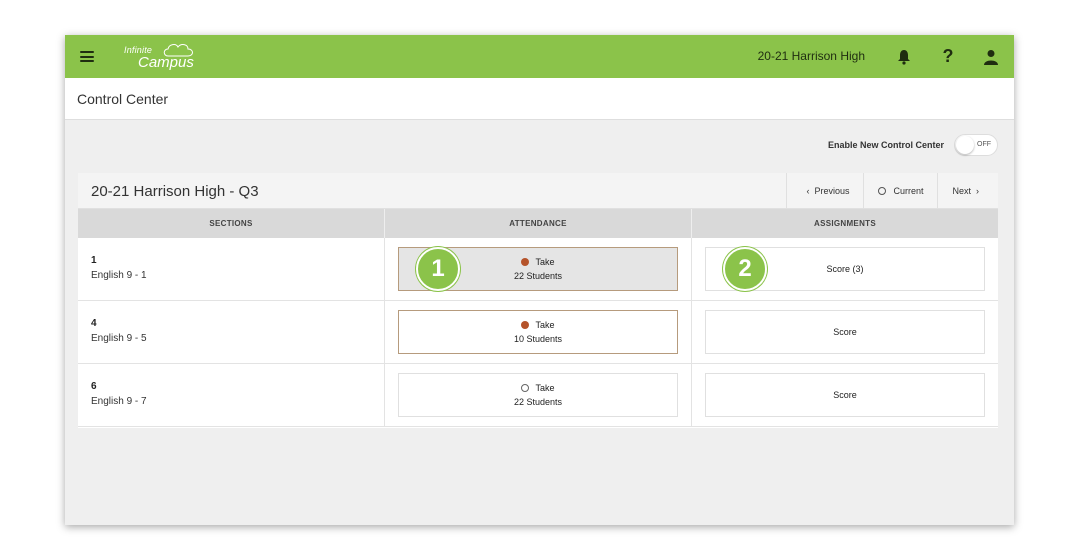 This screenshot has height=540, width=1080. I want to click on notifications-button, so click(904, 56).